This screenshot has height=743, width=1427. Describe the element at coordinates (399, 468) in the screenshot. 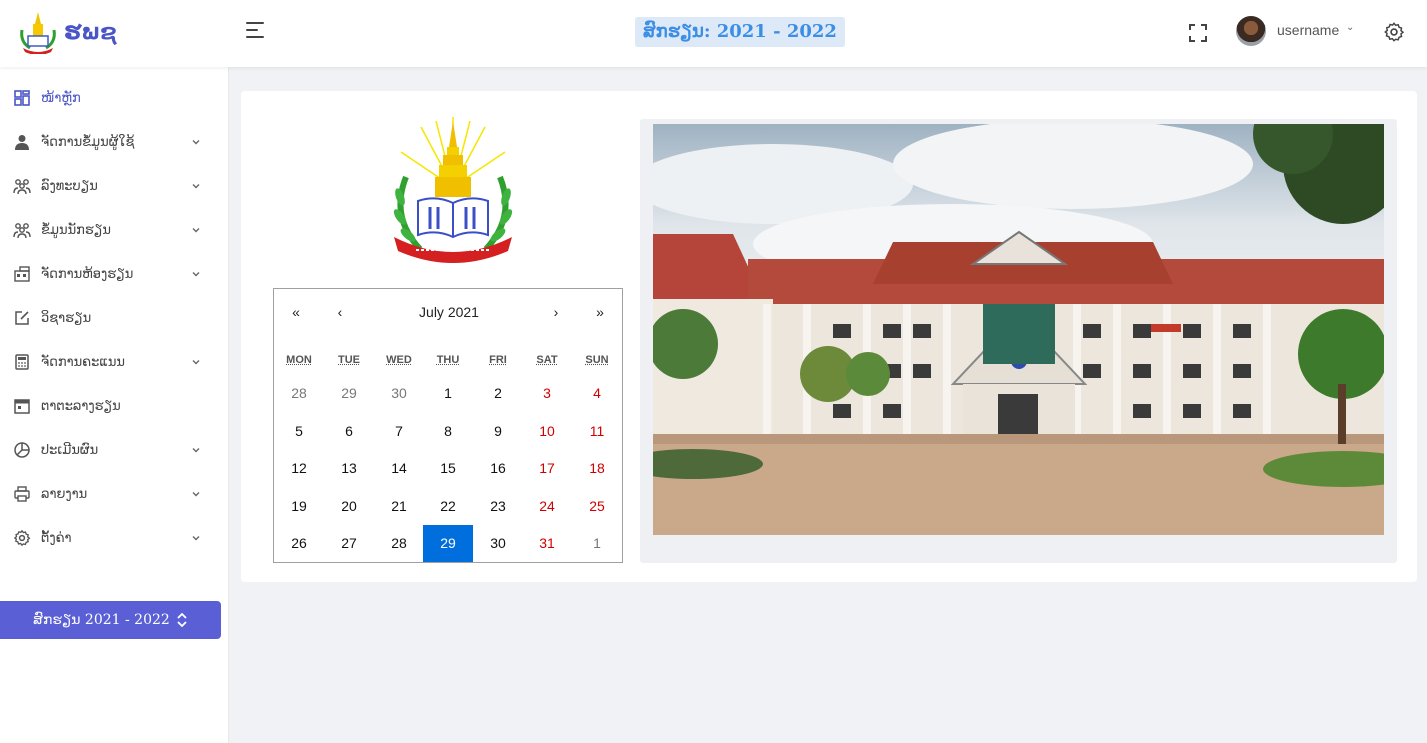

I see `calendar-day: 14` at that location.